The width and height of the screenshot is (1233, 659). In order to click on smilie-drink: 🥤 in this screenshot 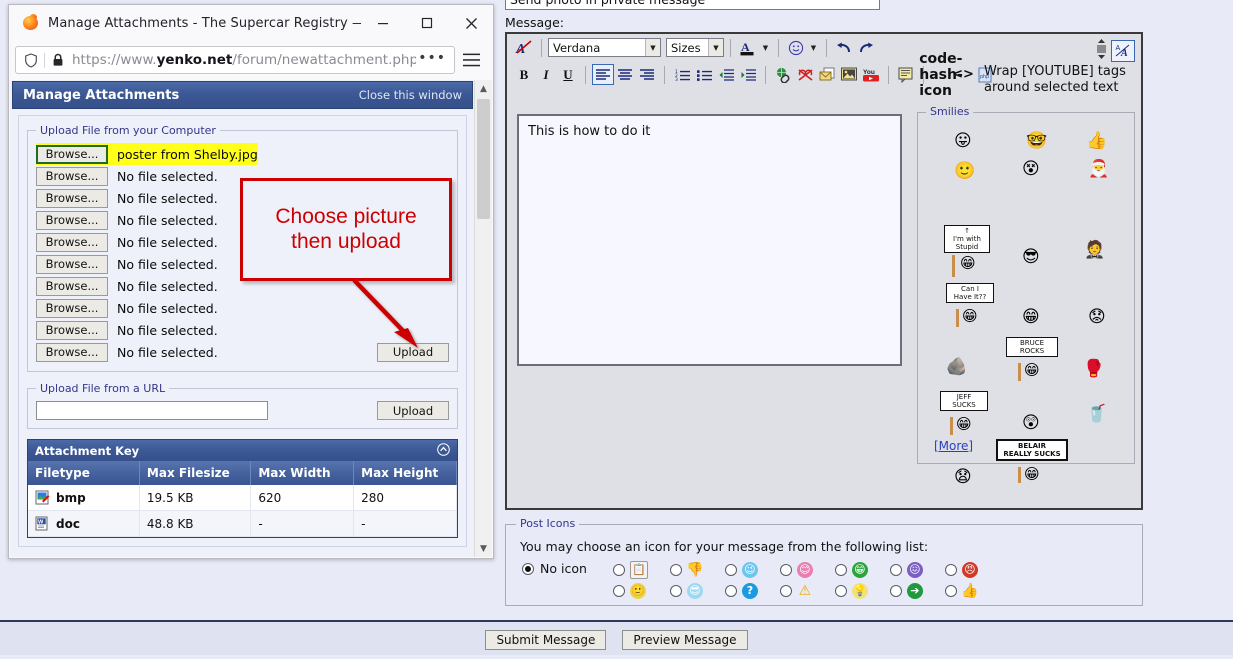, I will do `click(1096, 414)`.